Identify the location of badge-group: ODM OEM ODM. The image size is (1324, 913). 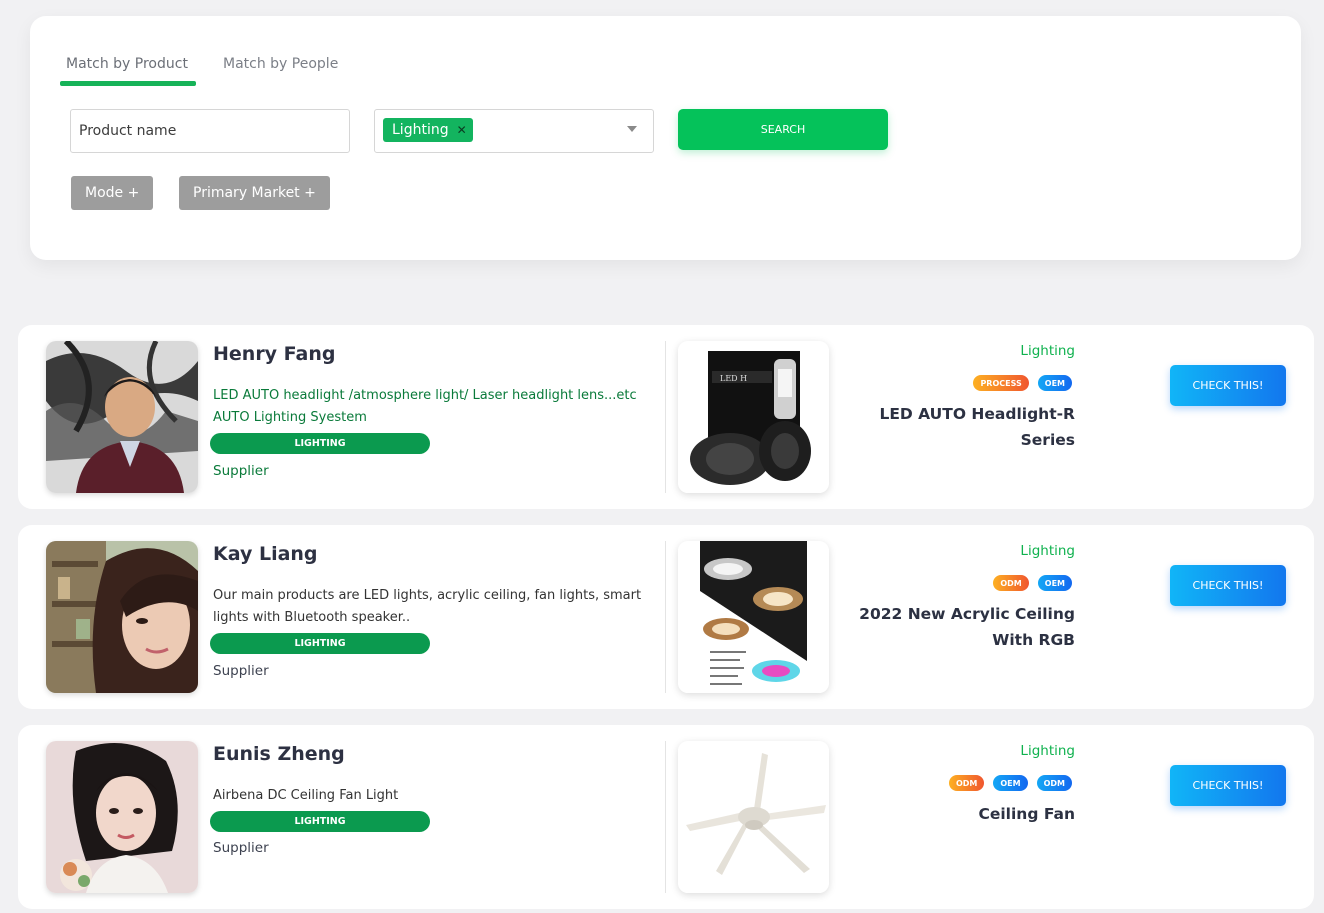
(1010, 783).